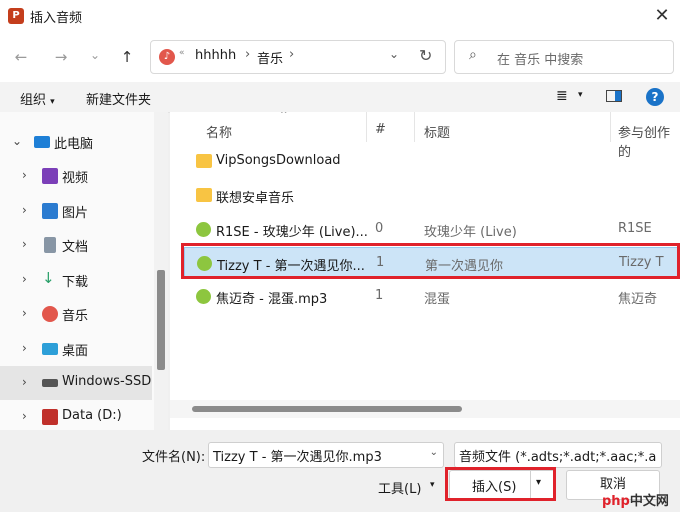  I want to click on track-number: 0, so click(379, 228).